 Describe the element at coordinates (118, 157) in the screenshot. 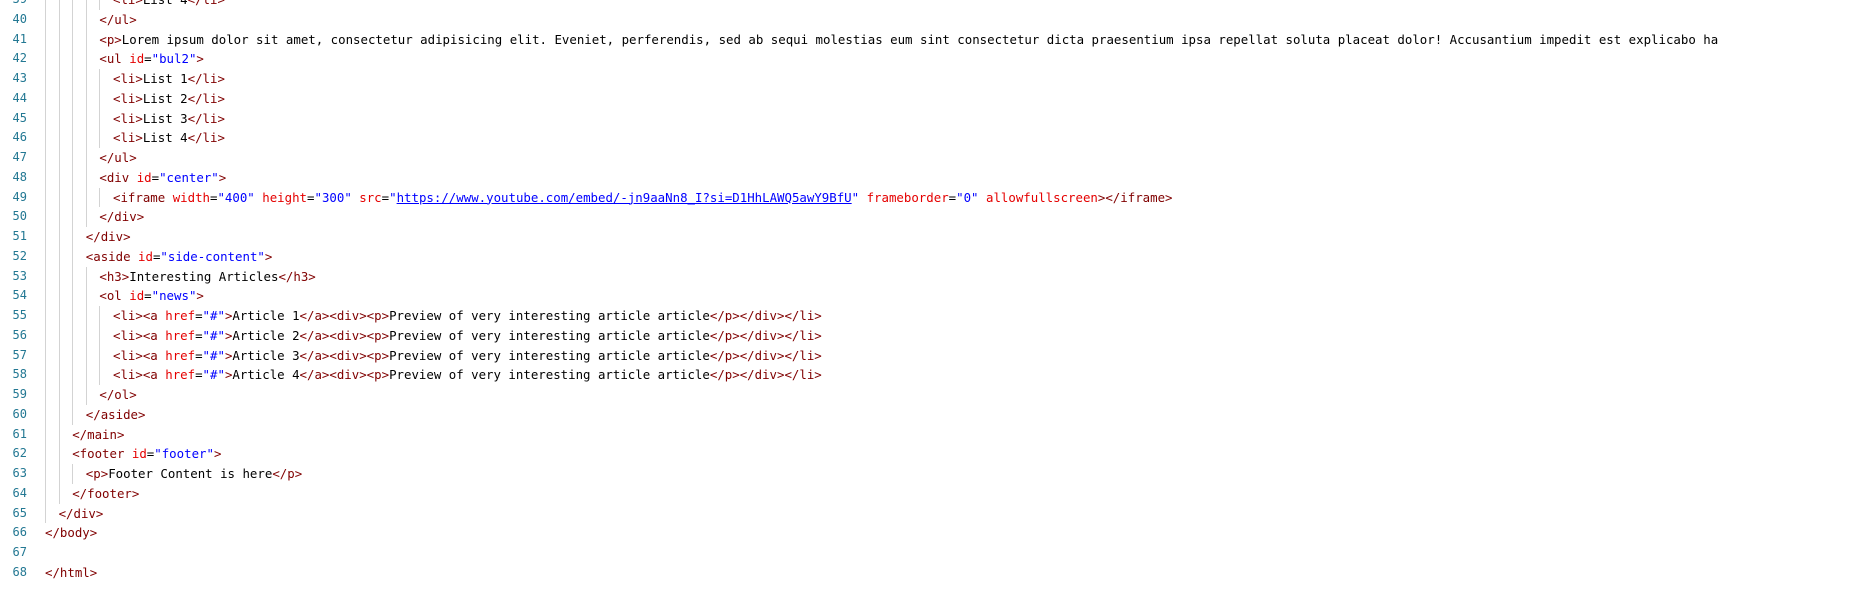

I see `html-tag-token: </ul>` at that location.